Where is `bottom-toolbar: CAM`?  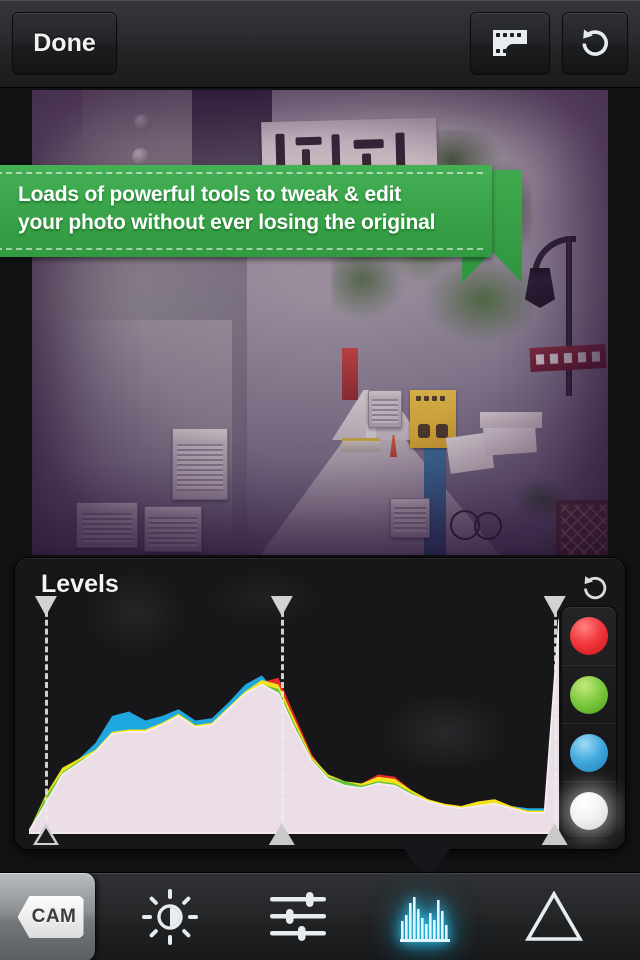 bottom-toolbar: CAM is located at coordinates (320, 916).